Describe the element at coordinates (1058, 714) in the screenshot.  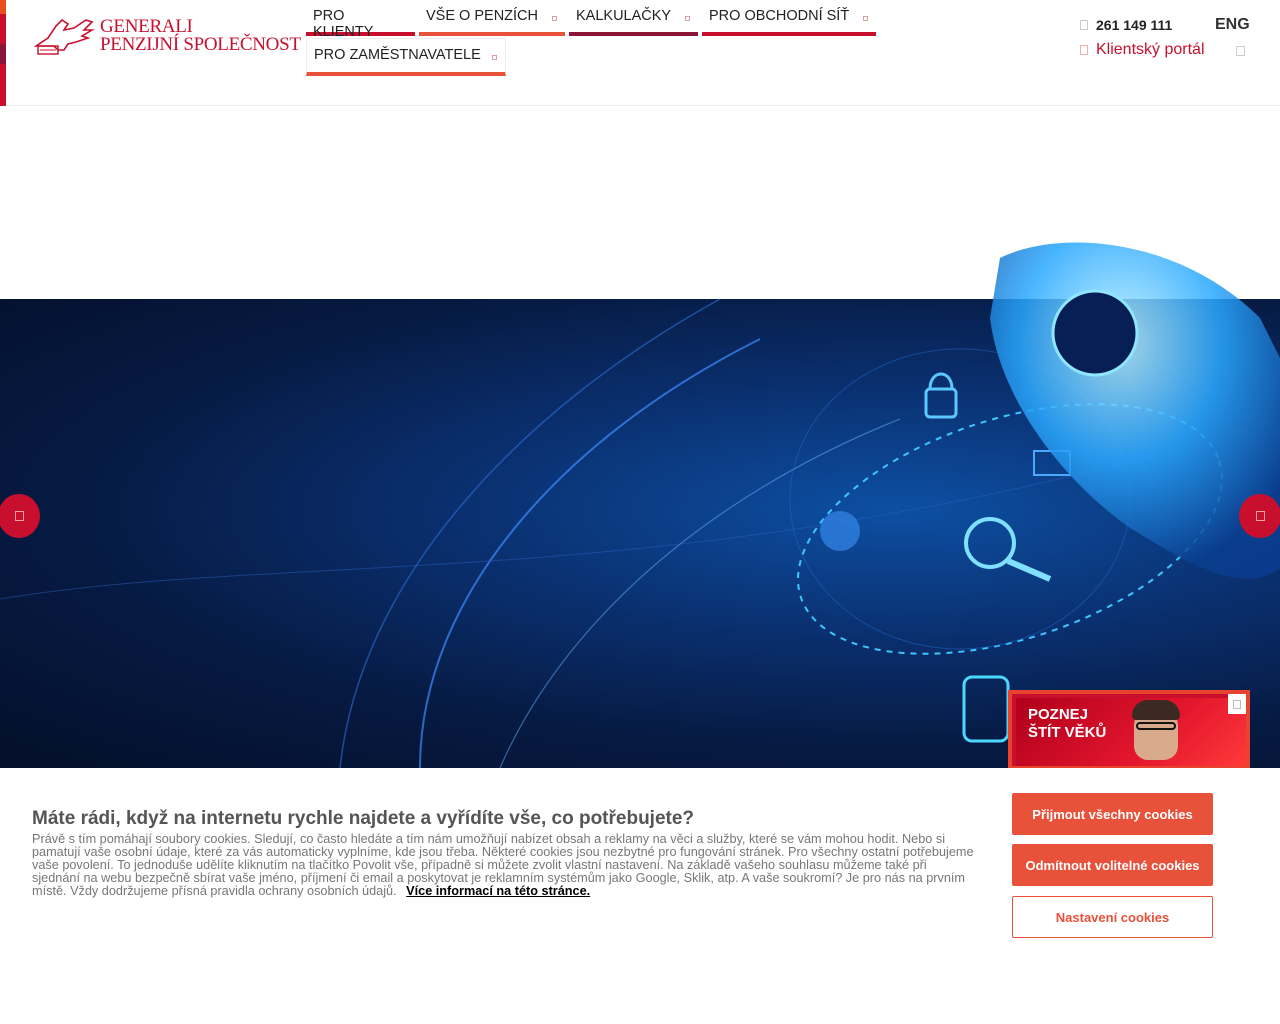
I see `promo-line-1: POZNEJ` at that location.